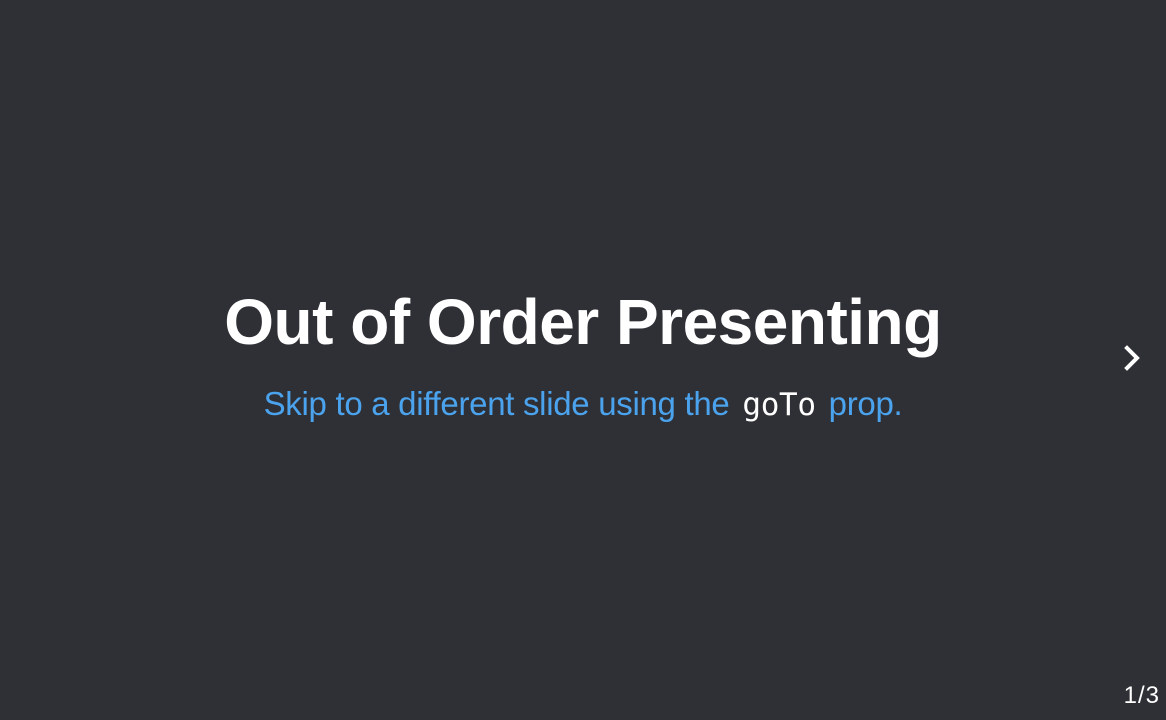 This screenshot has width=1166, height=720. I want to click on subtitle-code: goTo, so click(779, 405).